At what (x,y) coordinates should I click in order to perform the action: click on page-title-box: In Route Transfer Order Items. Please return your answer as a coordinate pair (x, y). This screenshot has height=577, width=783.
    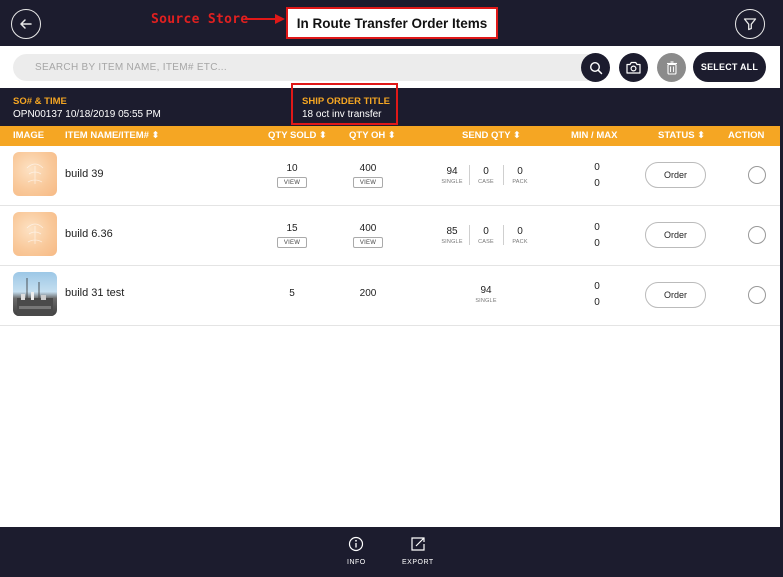
    Looking at the image, I should click on (392, 23).